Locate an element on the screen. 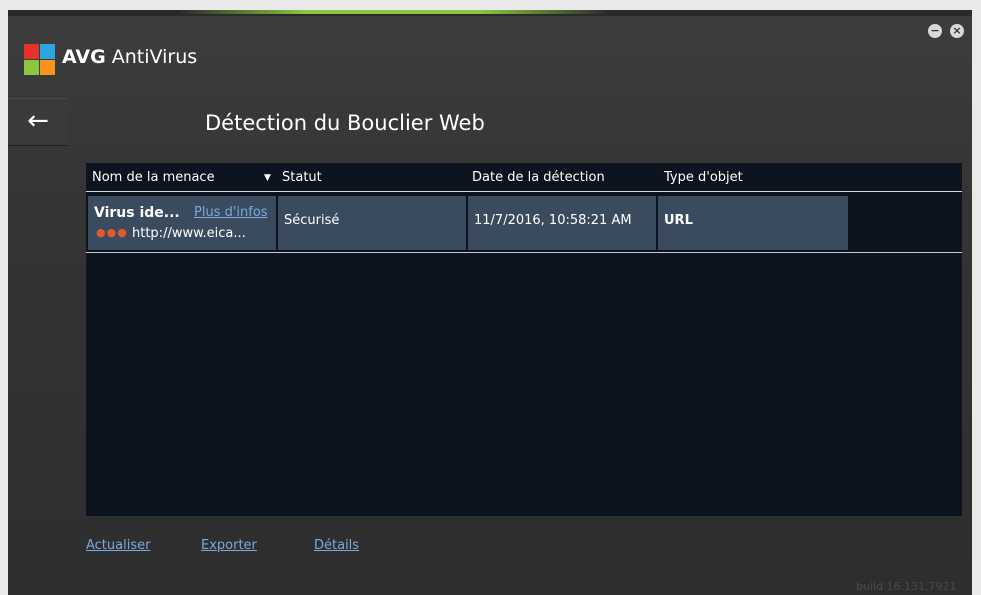 This screenshot has width=981, height=595. type-value: URL is located at coordinates (678, 220).